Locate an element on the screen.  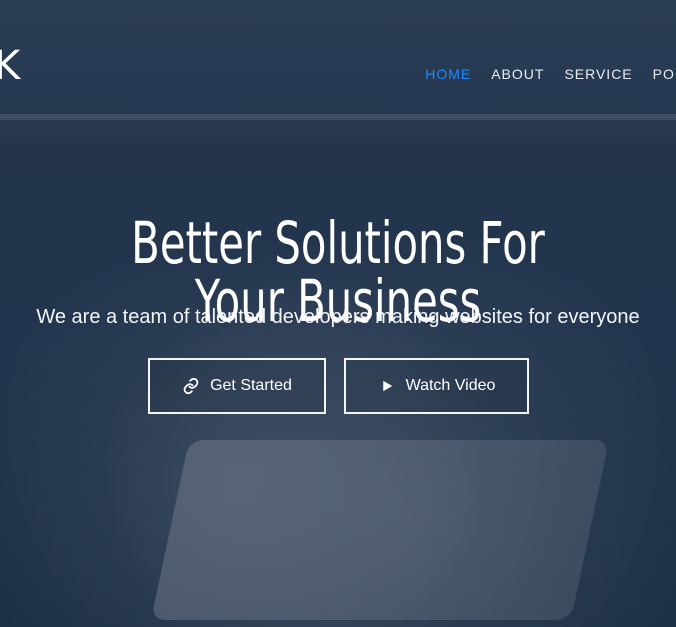
watch-video-label: Watch Video is located at coordinates (450, 385).